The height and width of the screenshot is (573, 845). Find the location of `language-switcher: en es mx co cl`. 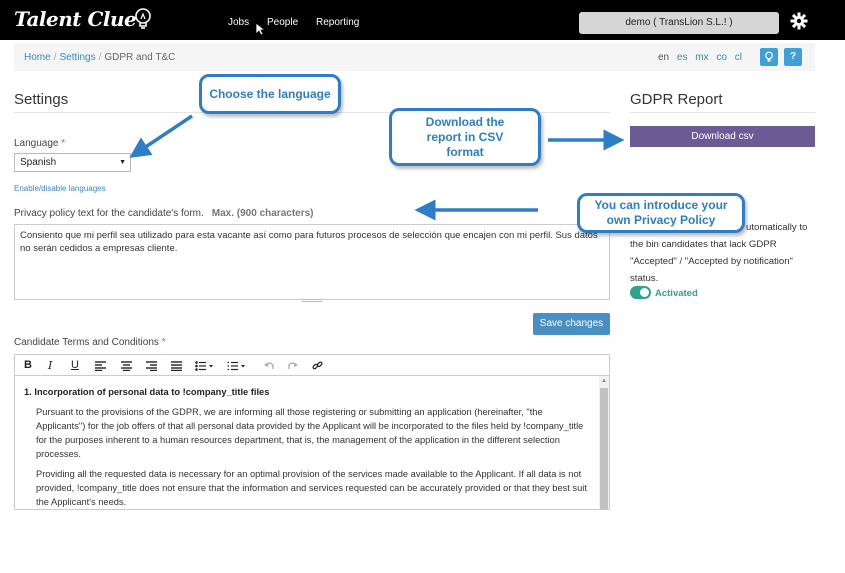

language-switcher: en es mx co cl is located at coordinates (702, 57).